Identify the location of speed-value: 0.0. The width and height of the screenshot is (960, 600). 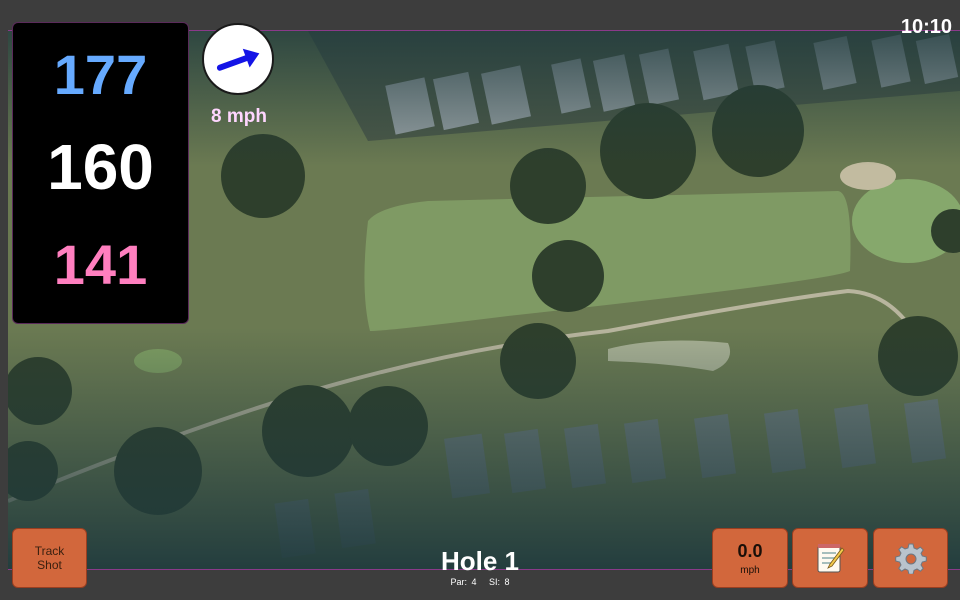
(750, 550).